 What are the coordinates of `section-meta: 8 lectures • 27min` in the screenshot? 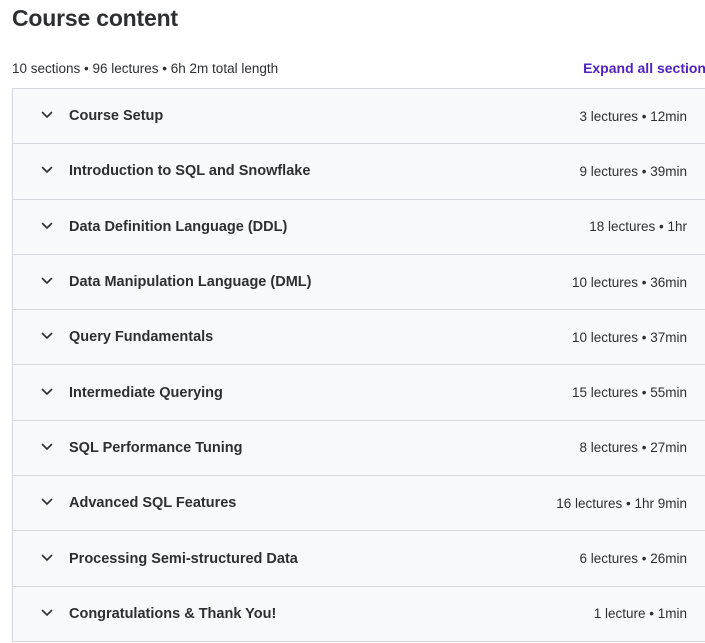 It's located at (633, 448).